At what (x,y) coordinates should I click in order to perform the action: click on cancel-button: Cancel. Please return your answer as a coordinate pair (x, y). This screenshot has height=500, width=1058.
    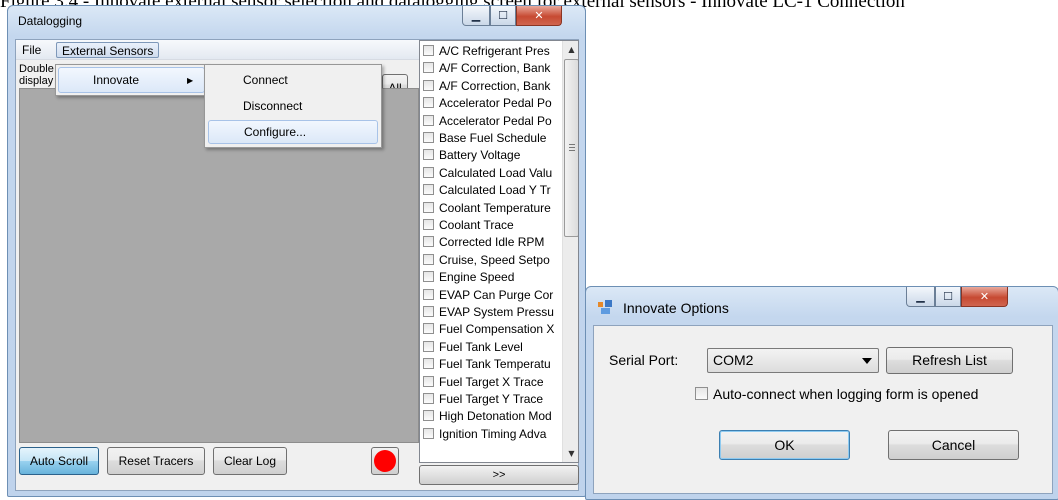
    Looking at the image, I should click on (953, 445).